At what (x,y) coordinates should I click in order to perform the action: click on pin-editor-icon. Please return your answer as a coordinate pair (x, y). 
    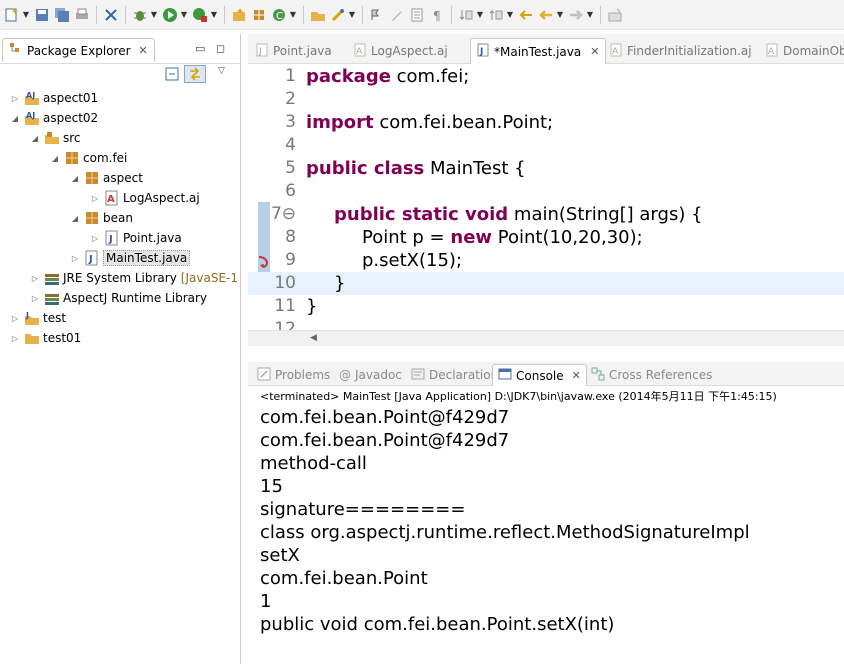
    Looking at the image, I should click on (615, 15).